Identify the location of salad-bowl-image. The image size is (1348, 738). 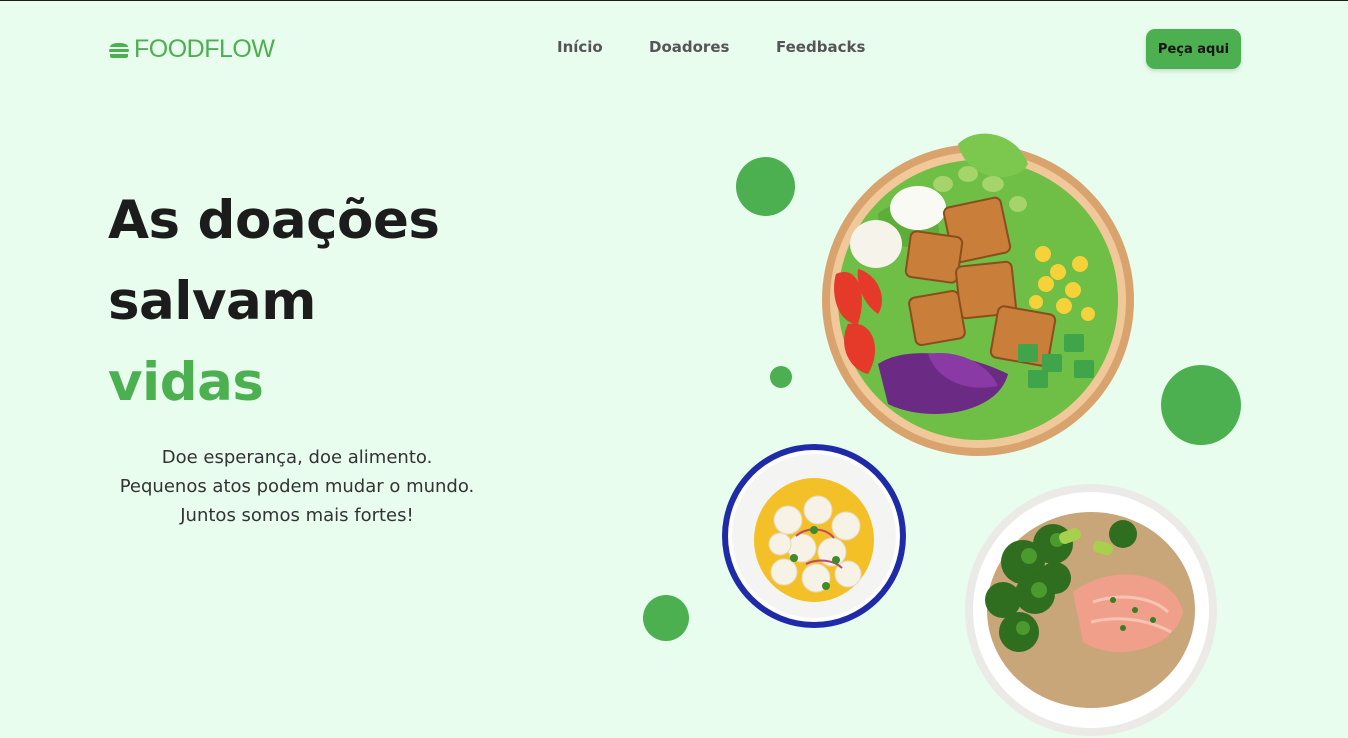
(978, 294).